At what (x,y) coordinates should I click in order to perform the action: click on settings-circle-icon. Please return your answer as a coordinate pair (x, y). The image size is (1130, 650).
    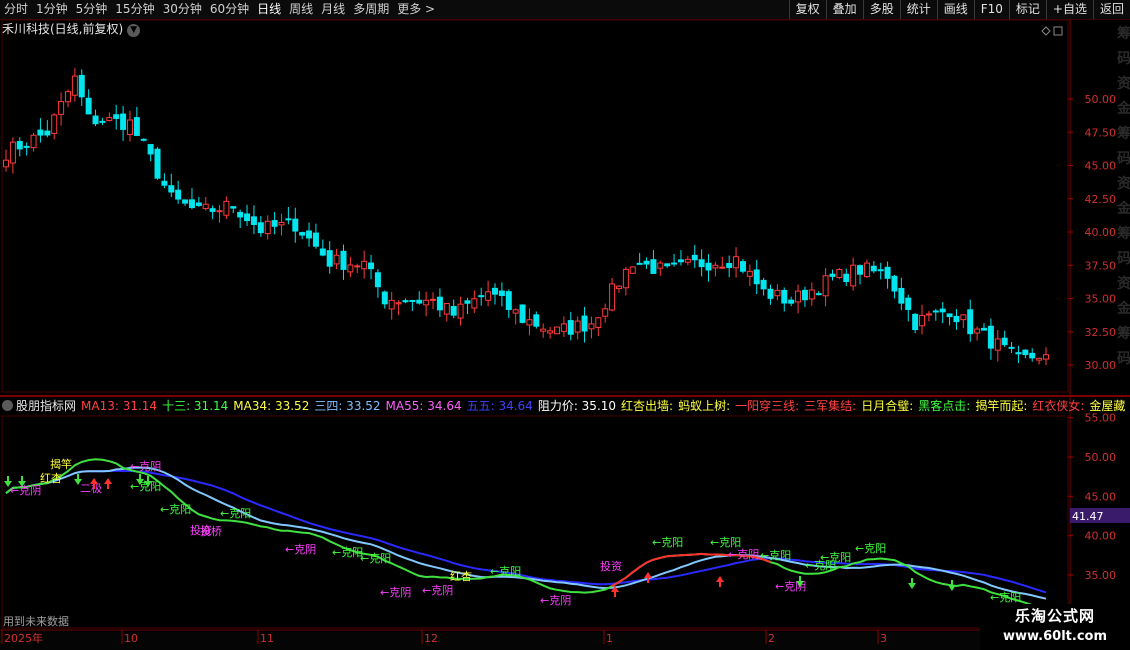
    Looking at the image, I should click on (7, 405).